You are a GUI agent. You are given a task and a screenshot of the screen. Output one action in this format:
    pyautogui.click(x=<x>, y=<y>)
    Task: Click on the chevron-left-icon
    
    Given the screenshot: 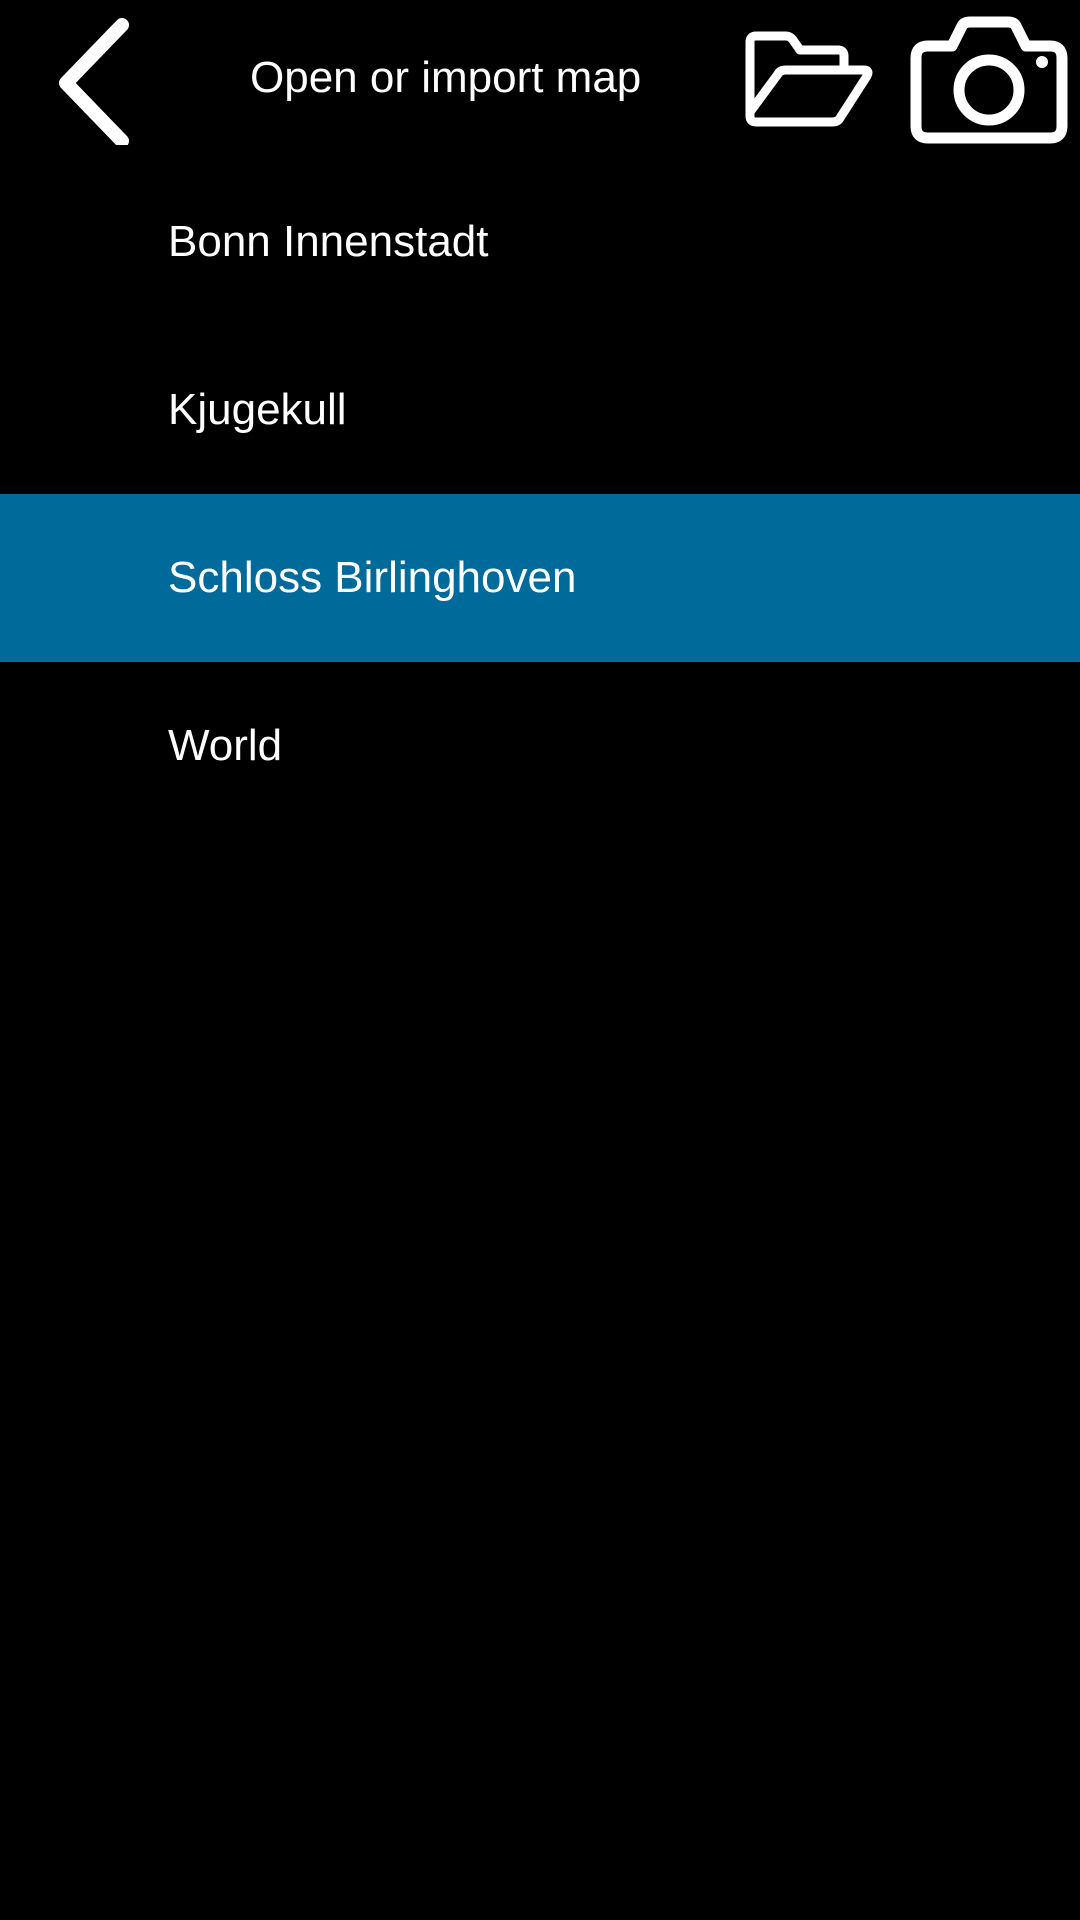 What is the action you would take?
    pyautogui.click(x=94, y=81)
    